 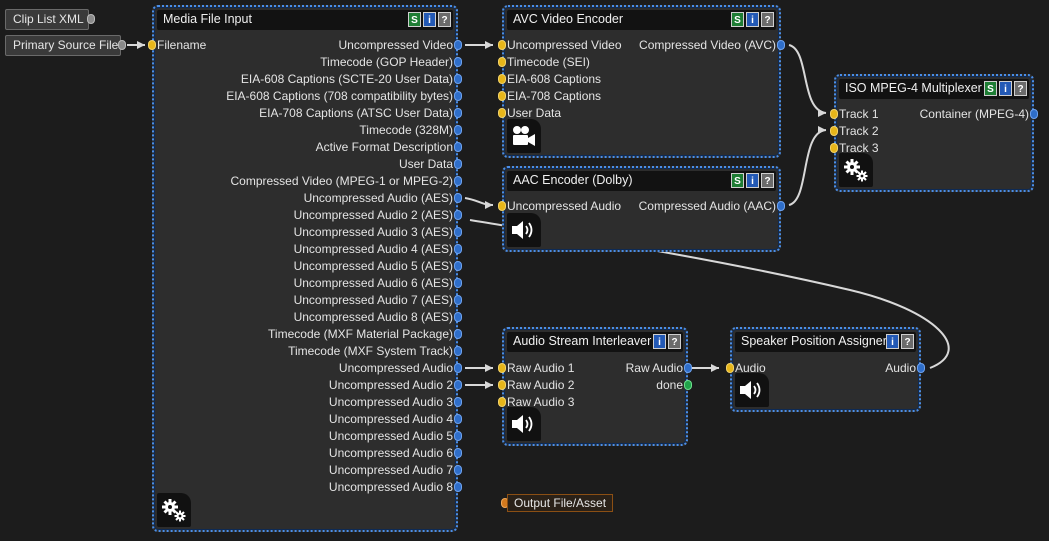 I want to click on avc-video-encoder-titlebar: AVC Video Encoder Si?, so click(x=641, y=20).